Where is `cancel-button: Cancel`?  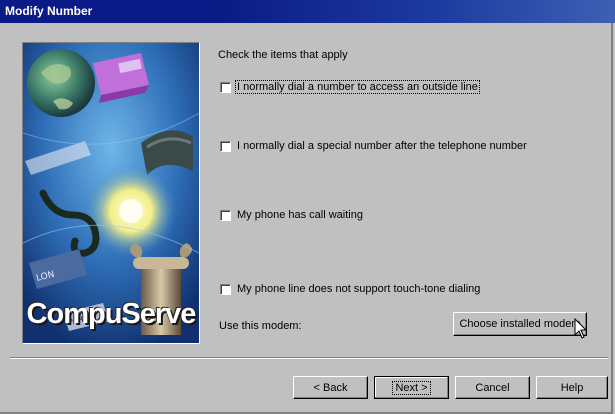 cancel-button: Cancel is located at coordinates (492, 387).